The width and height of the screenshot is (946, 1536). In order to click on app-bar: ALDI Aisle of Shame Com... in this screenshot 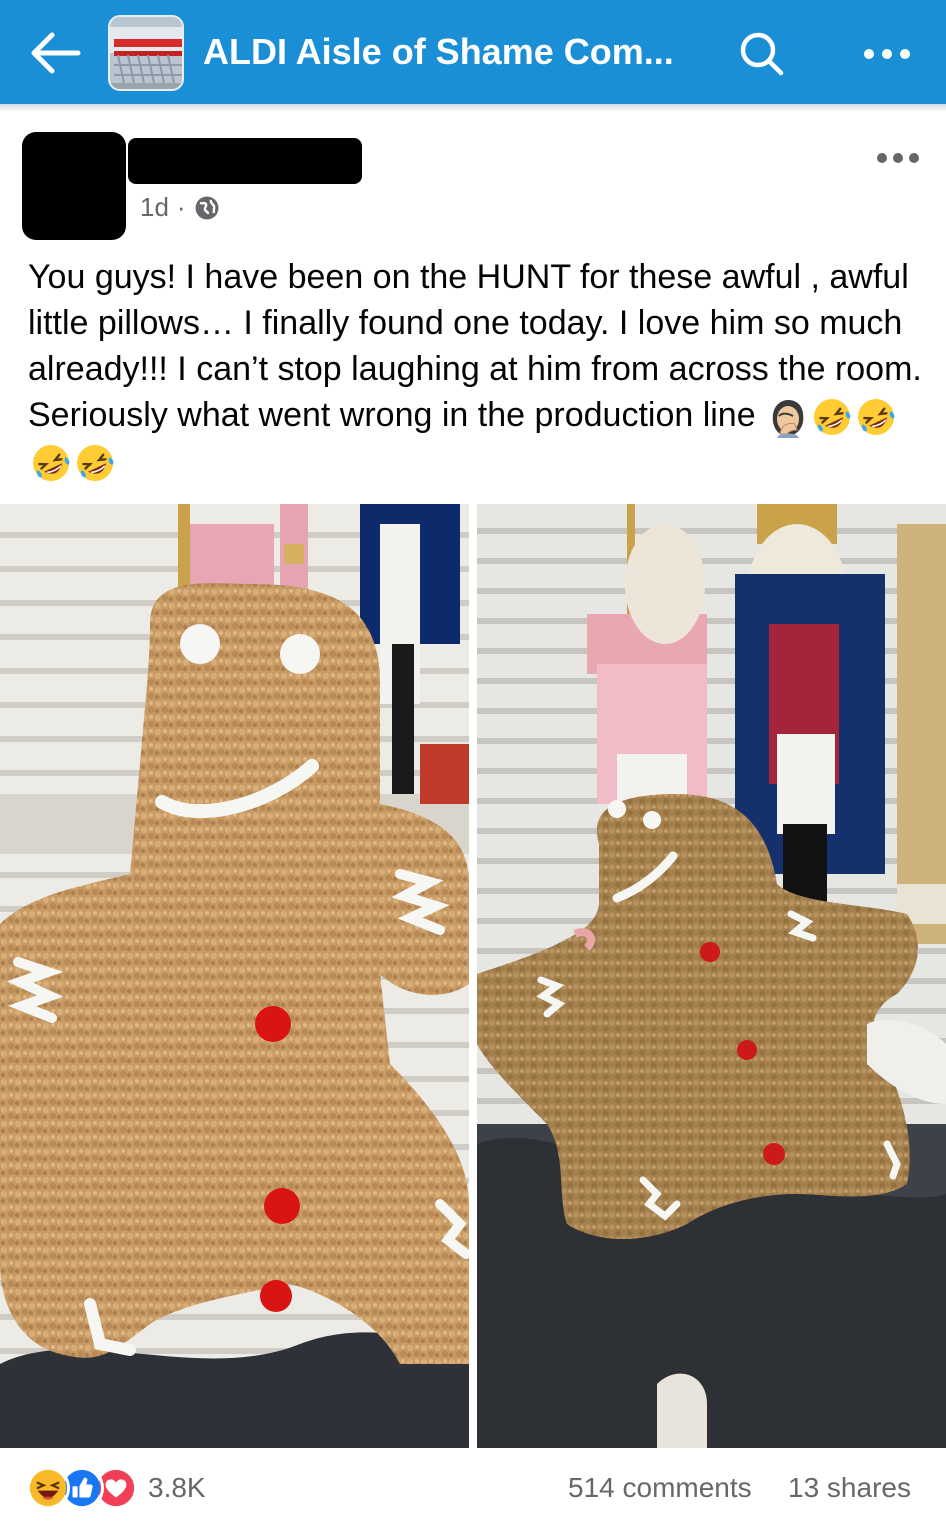, I will do `click(473, 52)`.